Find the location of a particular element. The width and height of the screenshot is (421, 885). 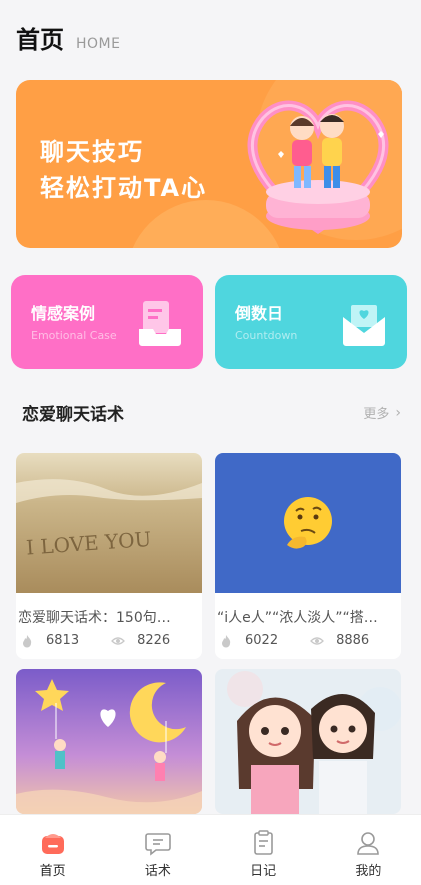

document-tray-icon is located at coordinates (160, 323).